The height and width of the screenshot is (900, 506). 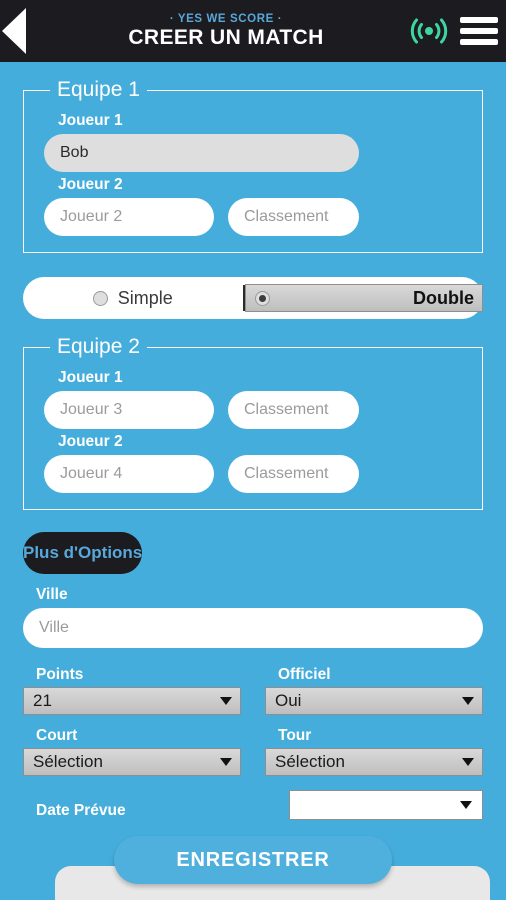 I want to click on court-field-group: Court Sélection, so click(x=132, y=749).